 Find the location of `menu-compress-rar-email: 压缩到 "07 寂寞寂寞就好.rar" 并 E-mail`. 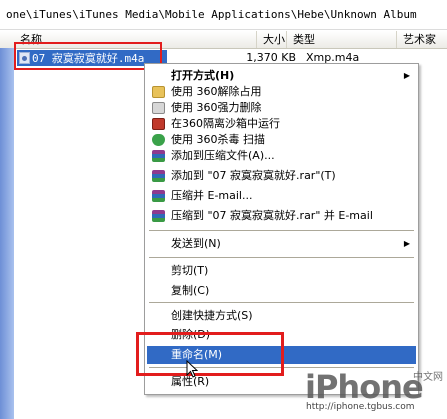

menu-compress-rar-email: 压缩到 "07 寂寞寂寞就好.rar" 并 E-mail is located at coordinates (281, 216).